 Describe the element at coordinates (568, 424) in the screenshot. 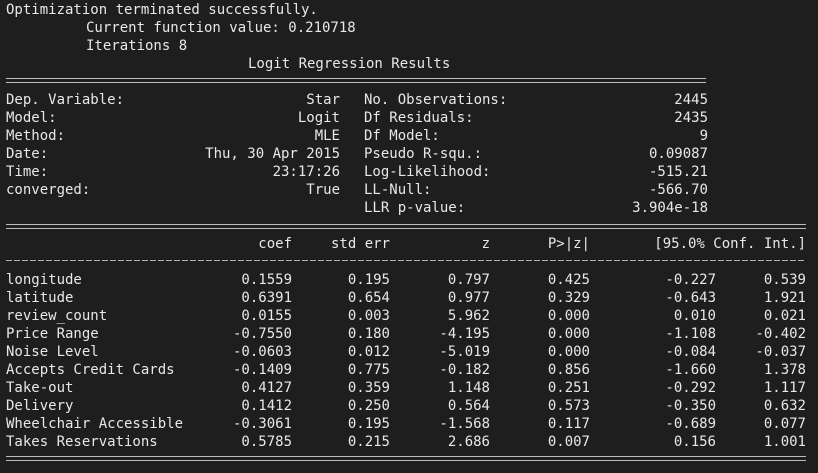

I see `p-value: 0.117` at that location.